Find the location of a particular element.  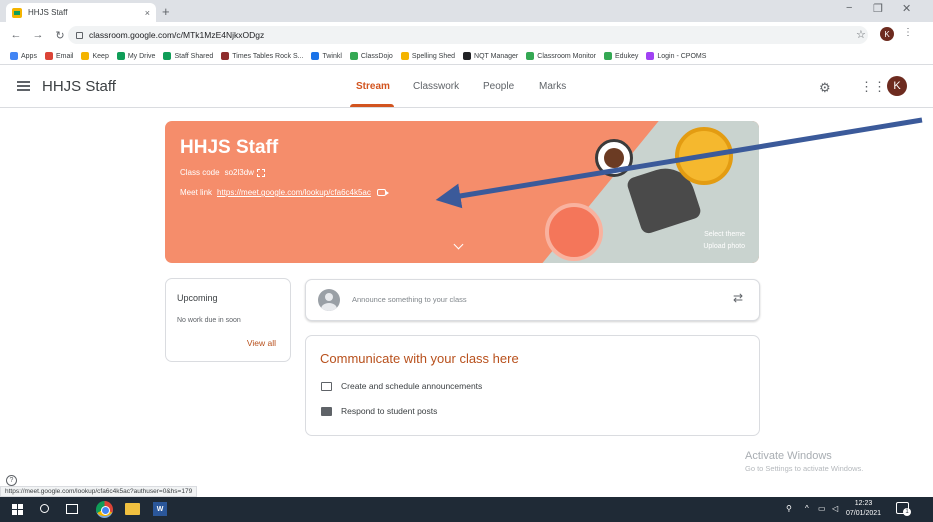

bookmark-item: My Drive is located at coordinates (135, 56).